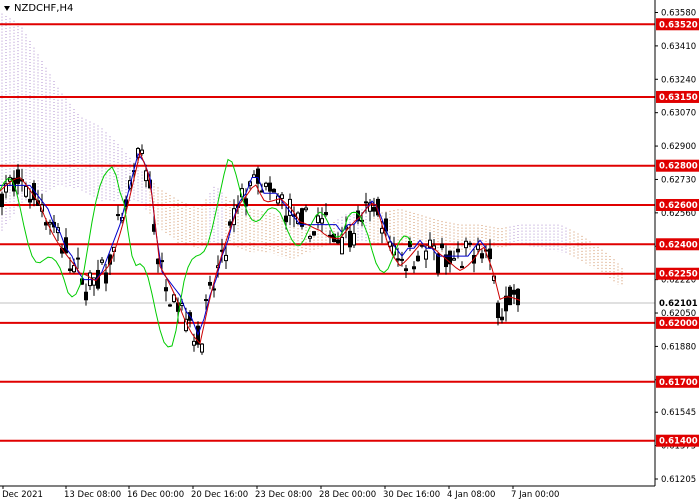  What do you see at coordinates (283, 495) in the screenshot?
I see `time-tick-label: 23 Dec 08:00` at bounding box center [283, 495].